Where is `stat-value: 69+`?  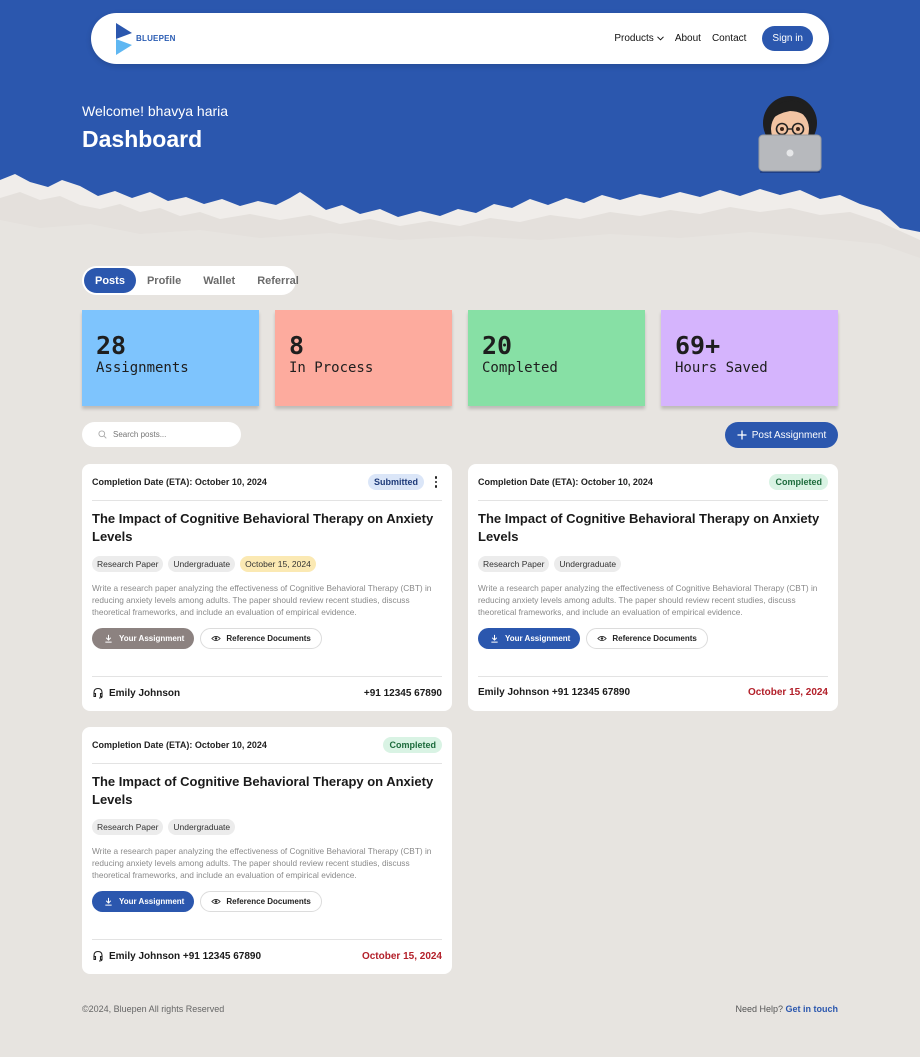 stat-value: 69+ is located at coordinates (698, 345).